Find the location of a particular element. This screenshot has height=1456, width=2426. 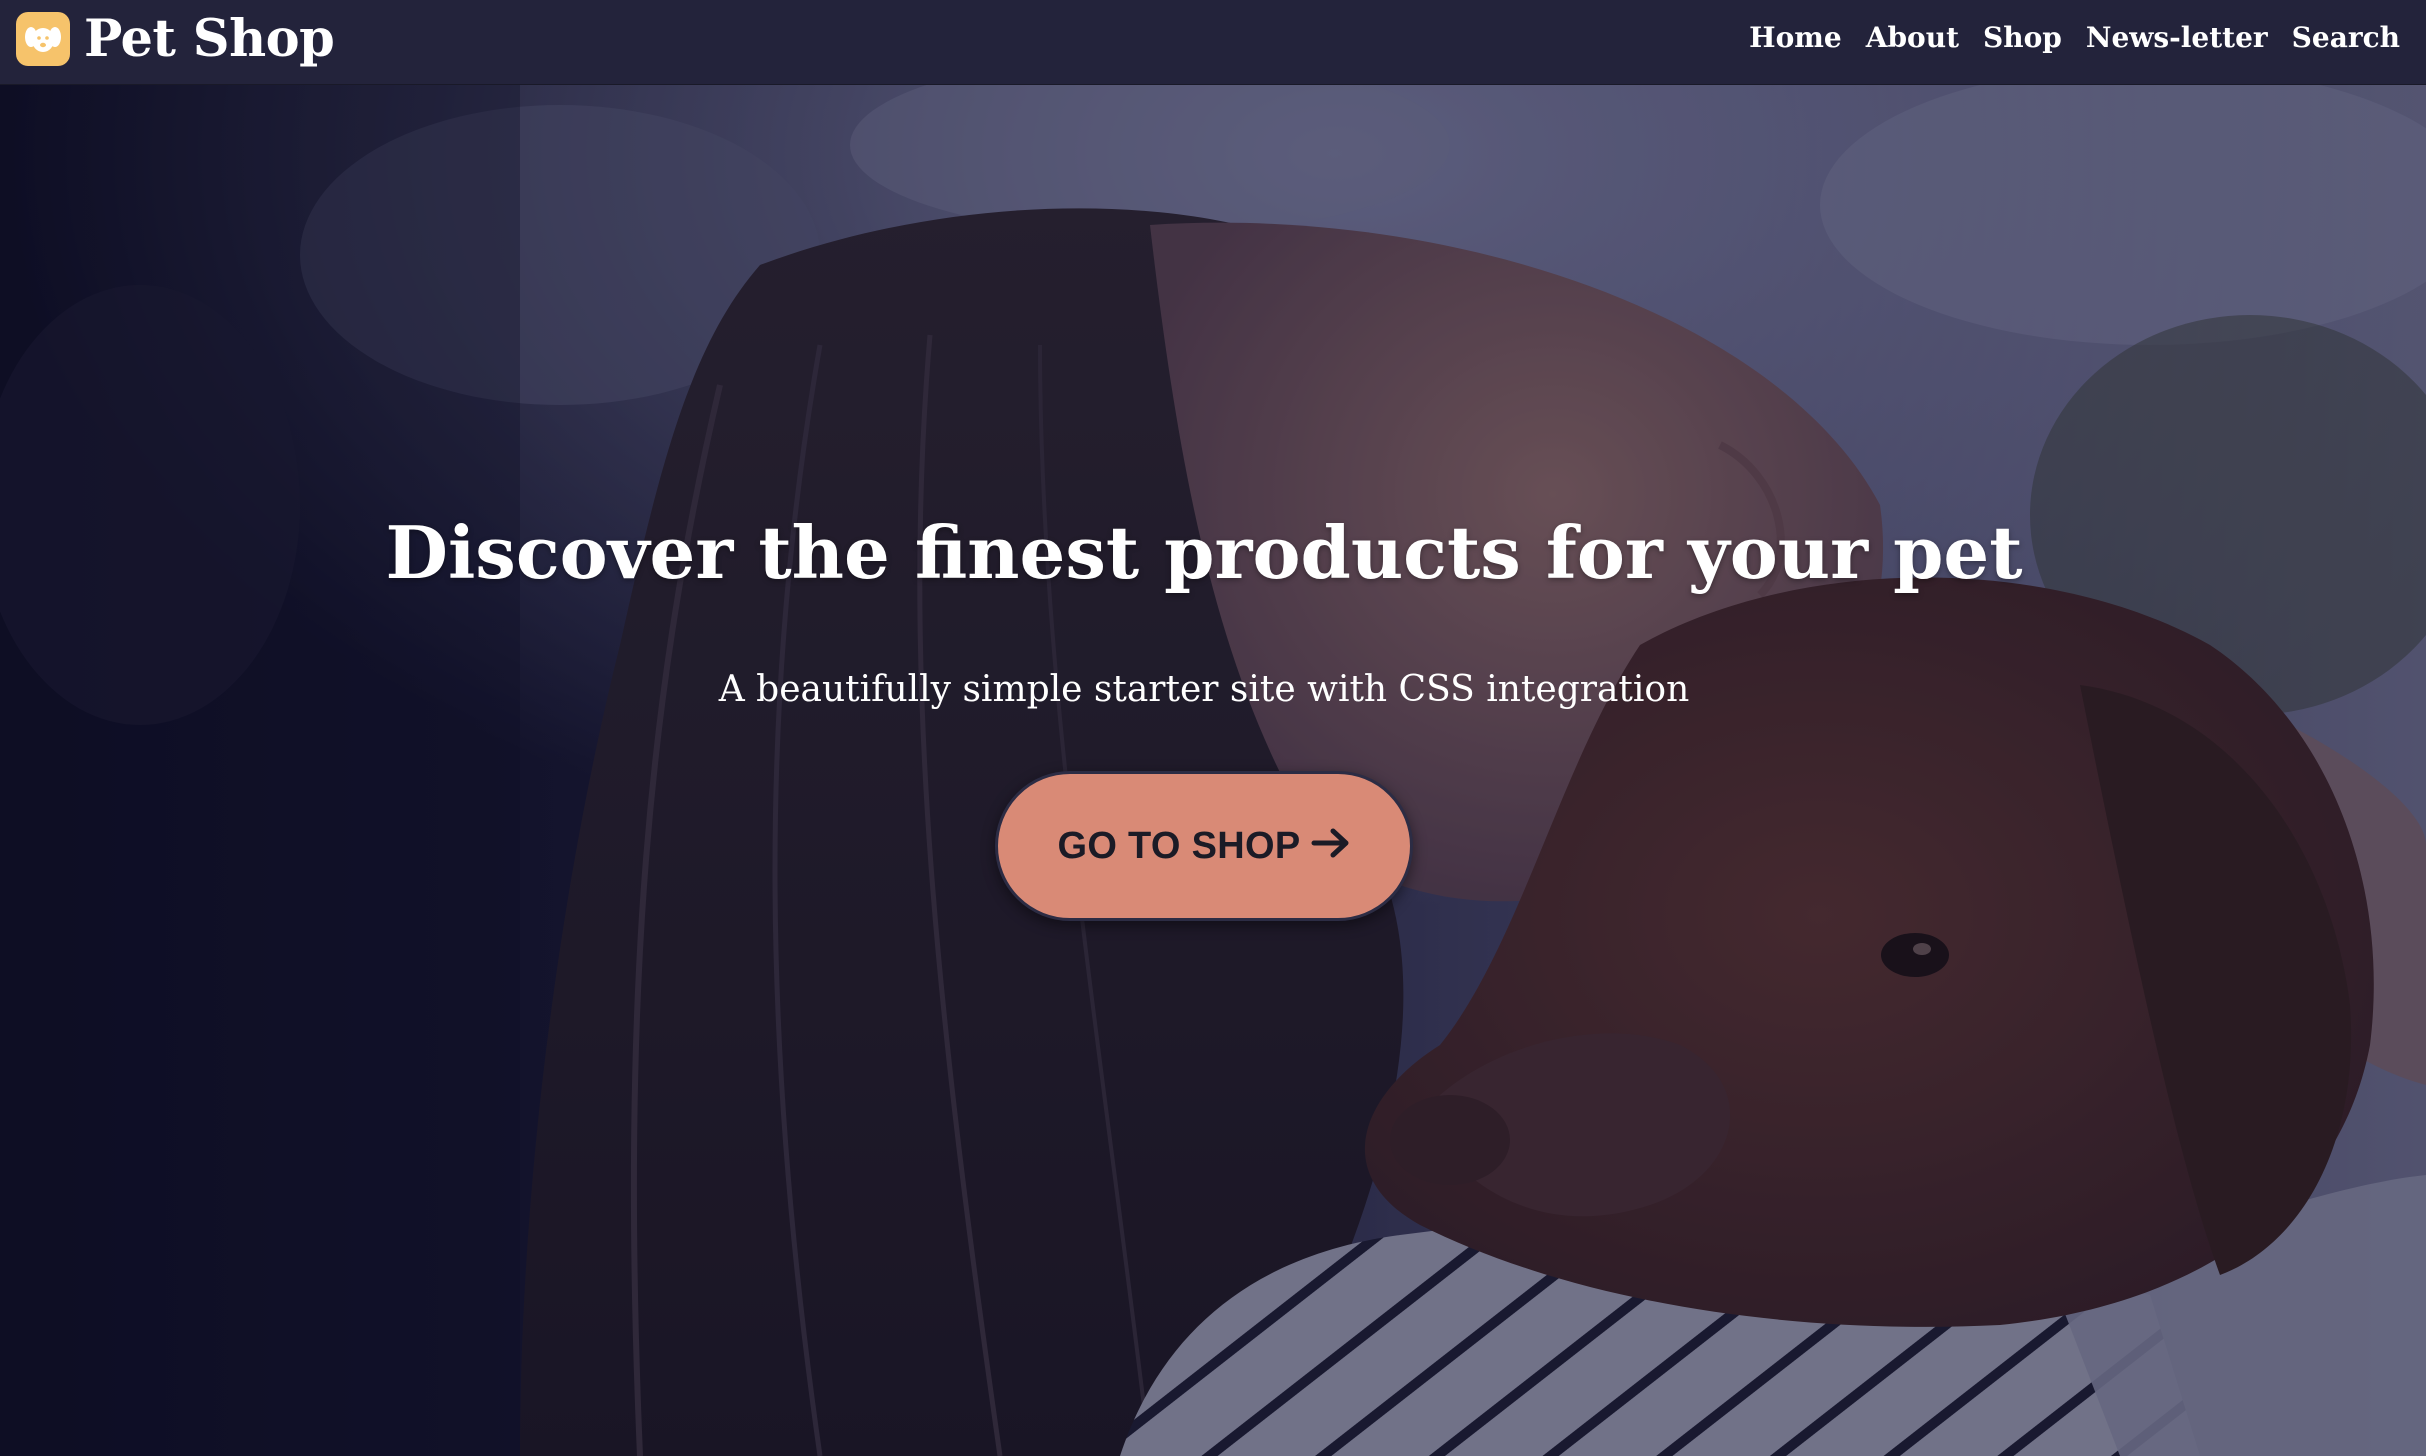

brand: Pet Shop is located at coordinates (175, 39).